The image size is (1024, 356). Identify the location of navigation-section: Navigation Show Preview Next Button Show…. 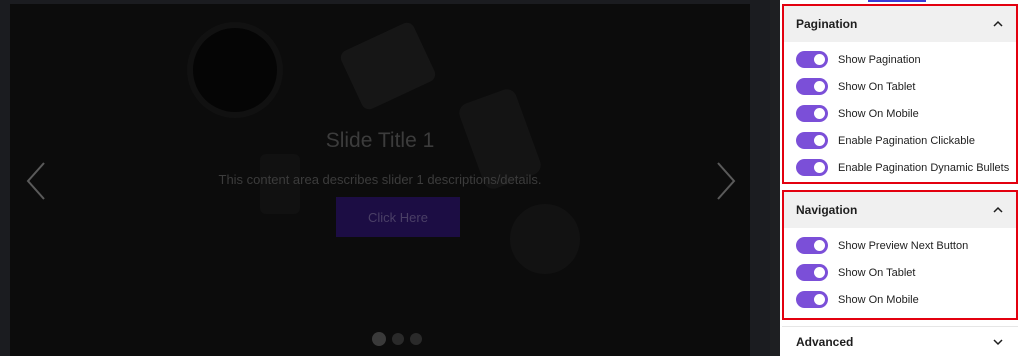
(900, 255).